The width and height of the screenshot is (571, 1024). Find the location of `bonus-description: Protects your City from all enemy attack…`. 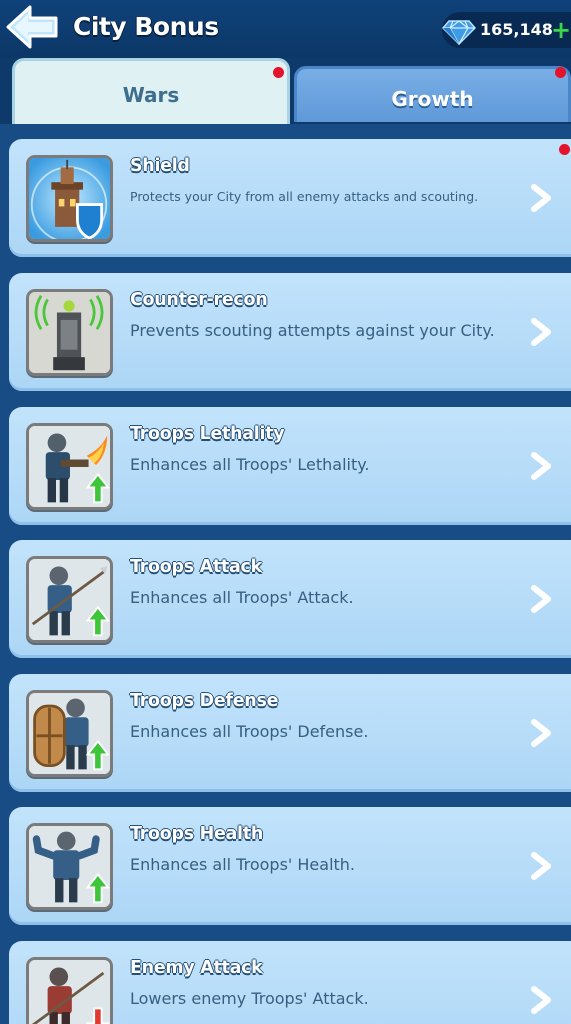

bonus-description: Protects your City from all enemy attack… is located at coordinates (304, 196).